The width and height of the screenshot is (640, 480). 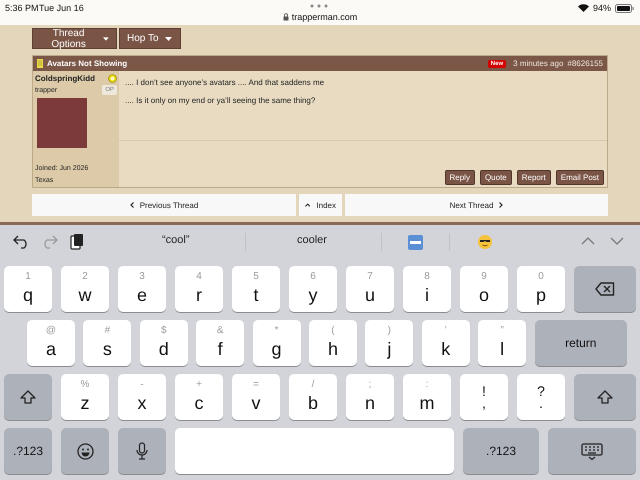 I want to click on sunglasses-face-icon, so click(x=485, y=242).